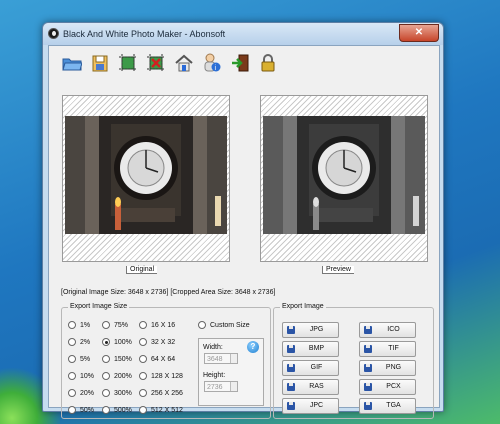  What do you see at coordinates (87, 376) in the screenshot?
I see `radio-label: 10%` at bounding box center [87, 376].